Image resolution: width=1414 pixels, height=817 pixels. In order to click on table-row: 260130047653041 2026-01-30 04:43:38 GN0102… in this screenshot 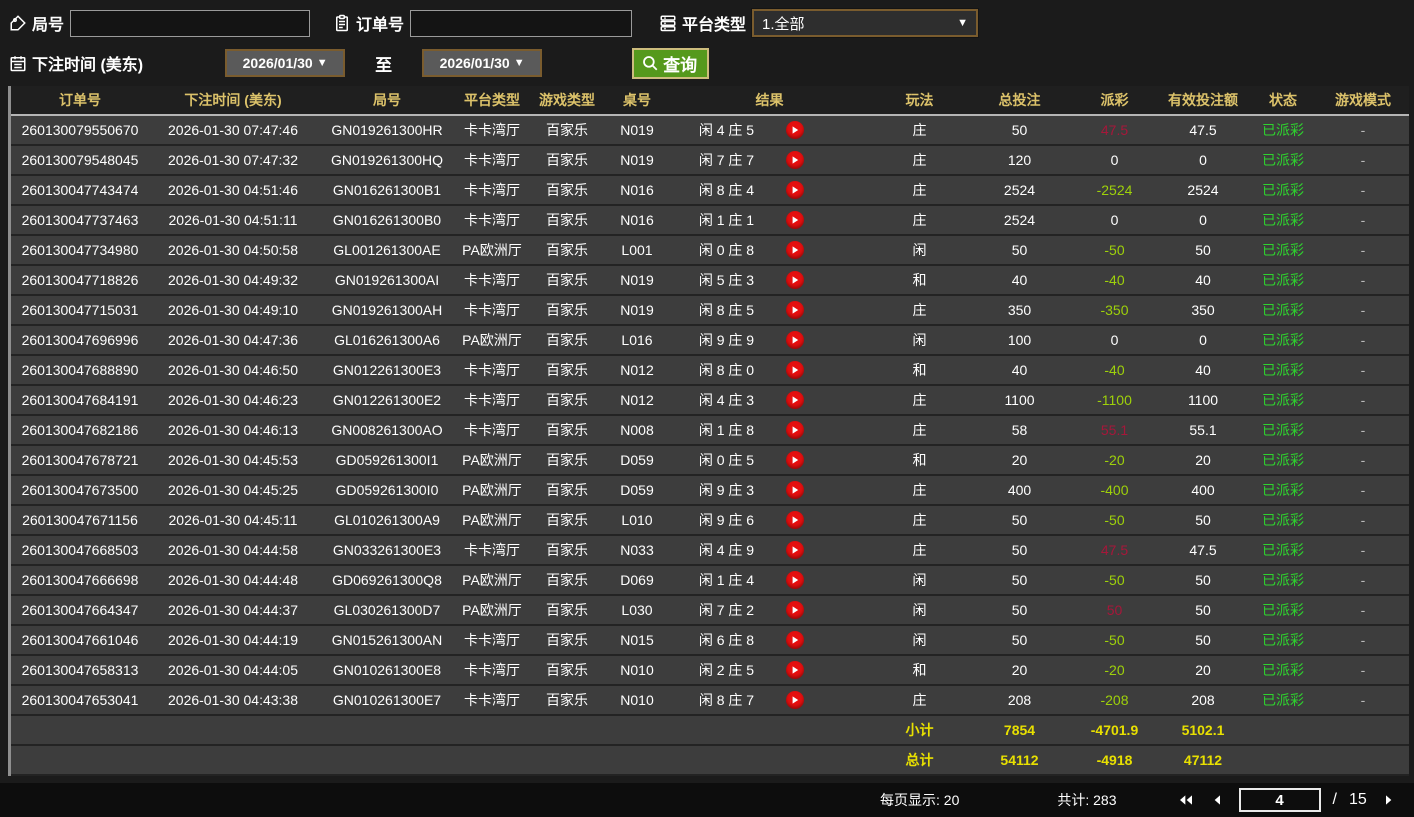, I will do `click(710, 700)`.